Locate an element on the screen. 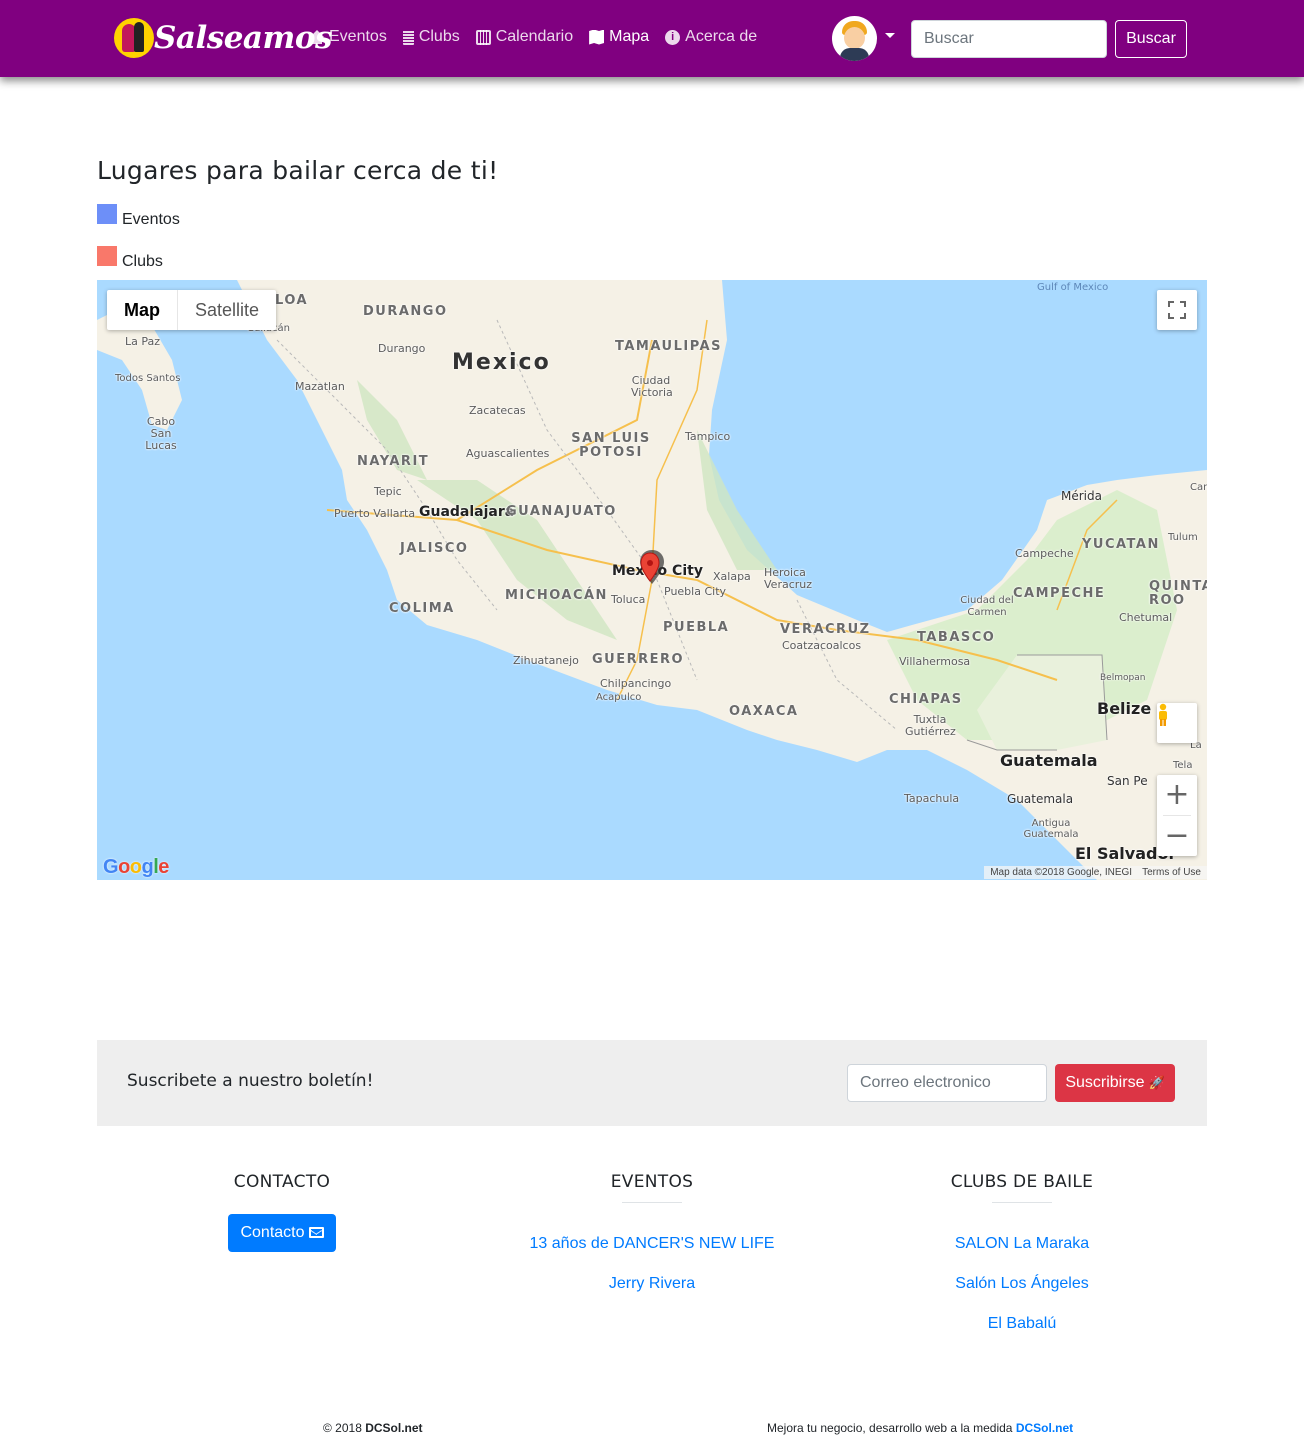 Image resolution: width=1304 pixels, height=1456 pixels. legend-item-clubs: Clubs is located at coordinates (130, 258).